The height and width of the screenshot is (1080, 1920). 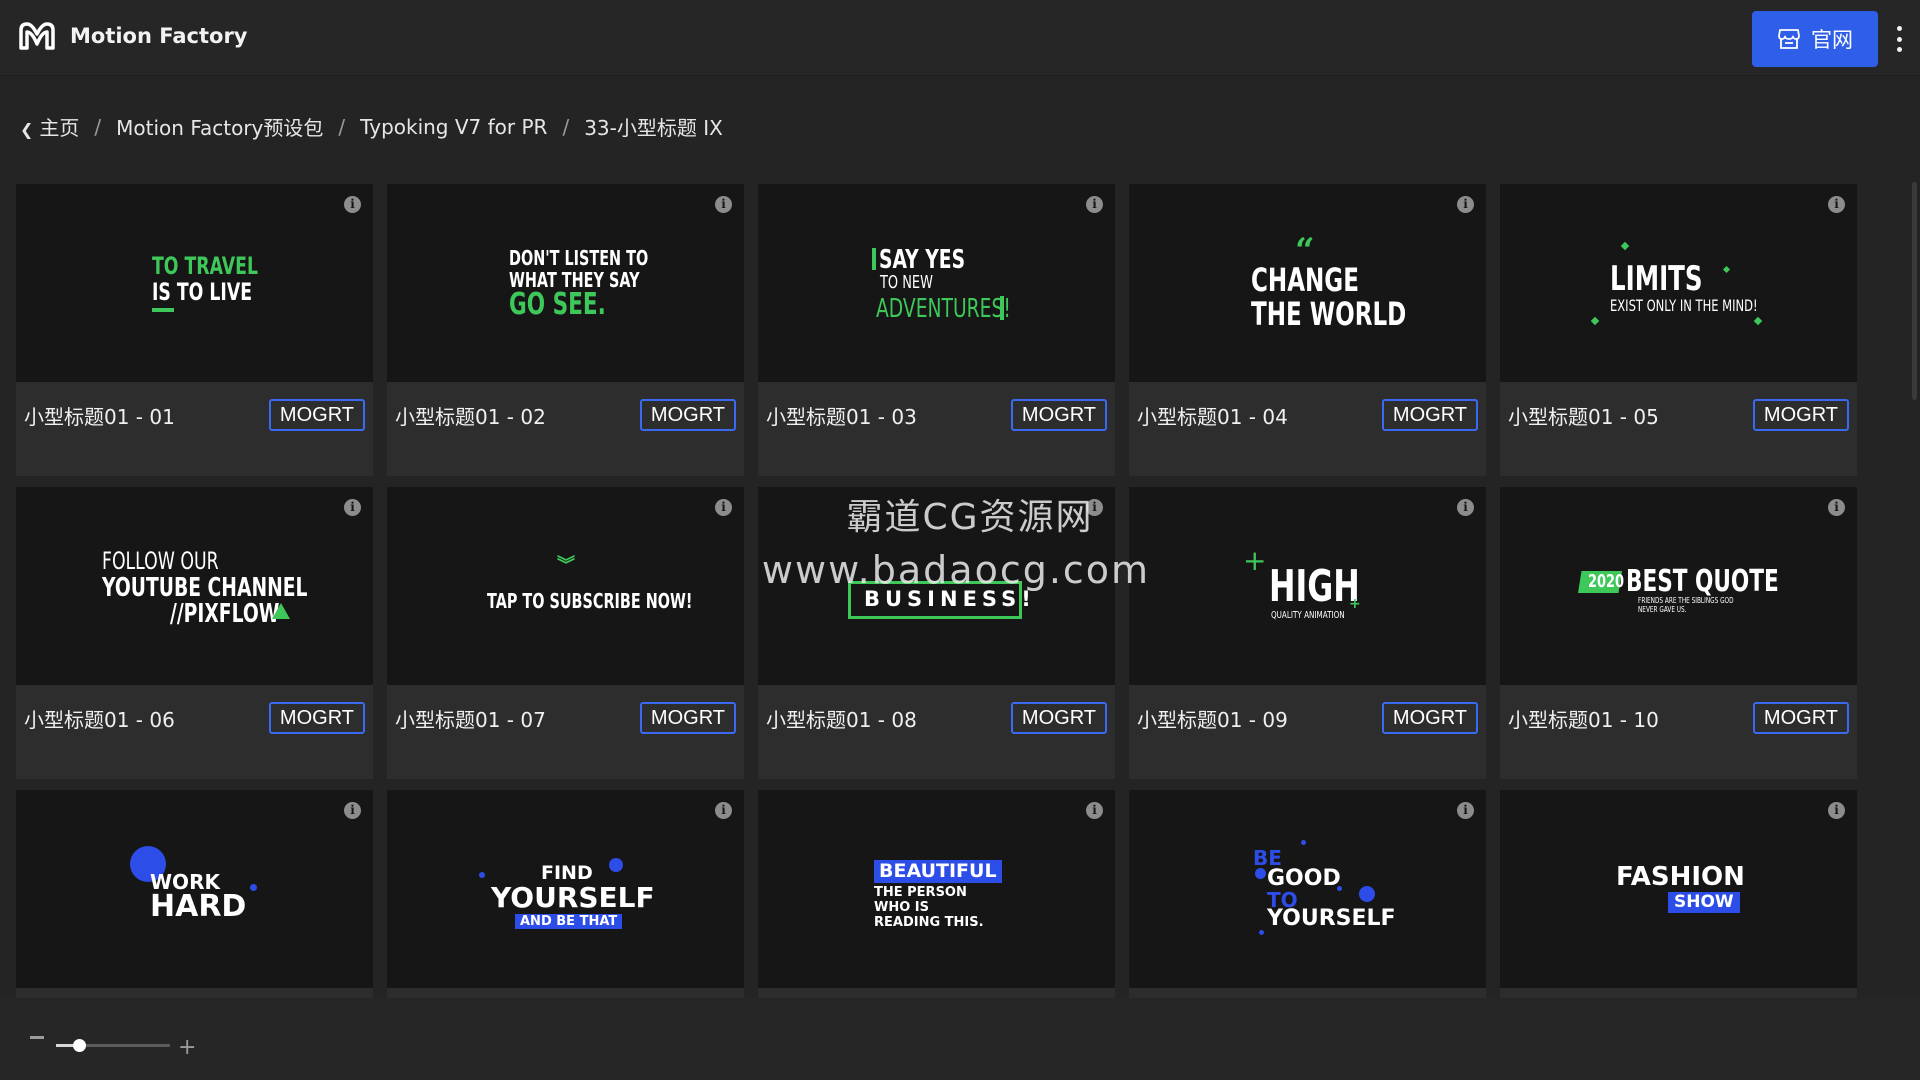 I want to click on breadcrumb-typoking: Typoking V7 for PR, so click(x=453, y=127).